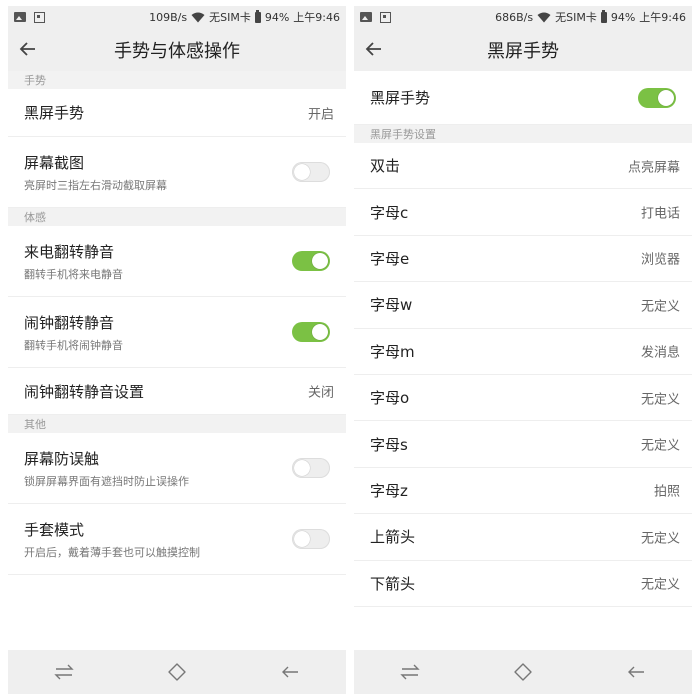  What do you see at coordinates (311, 332) in the screenshot?
I see `alarm-flip-mute-toggle` at bounding box center [311, 332].